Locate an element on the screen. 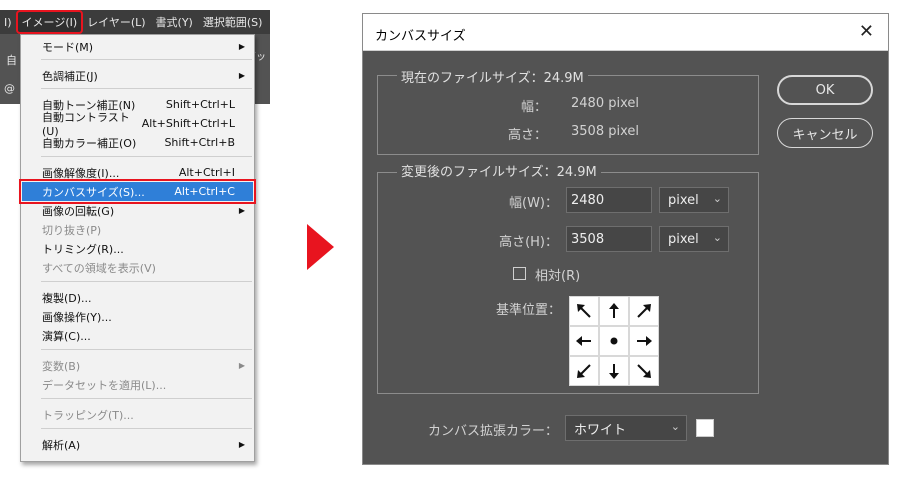 The image size is (900, 480). anchor-top-left is located at coordinates (584, 311).